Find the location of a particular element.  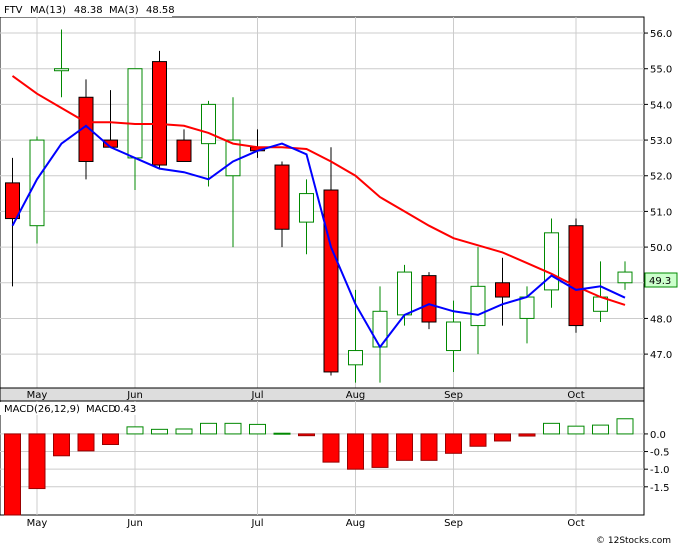

price-tick-label: 52.0 is located at coordinates (661, 177).